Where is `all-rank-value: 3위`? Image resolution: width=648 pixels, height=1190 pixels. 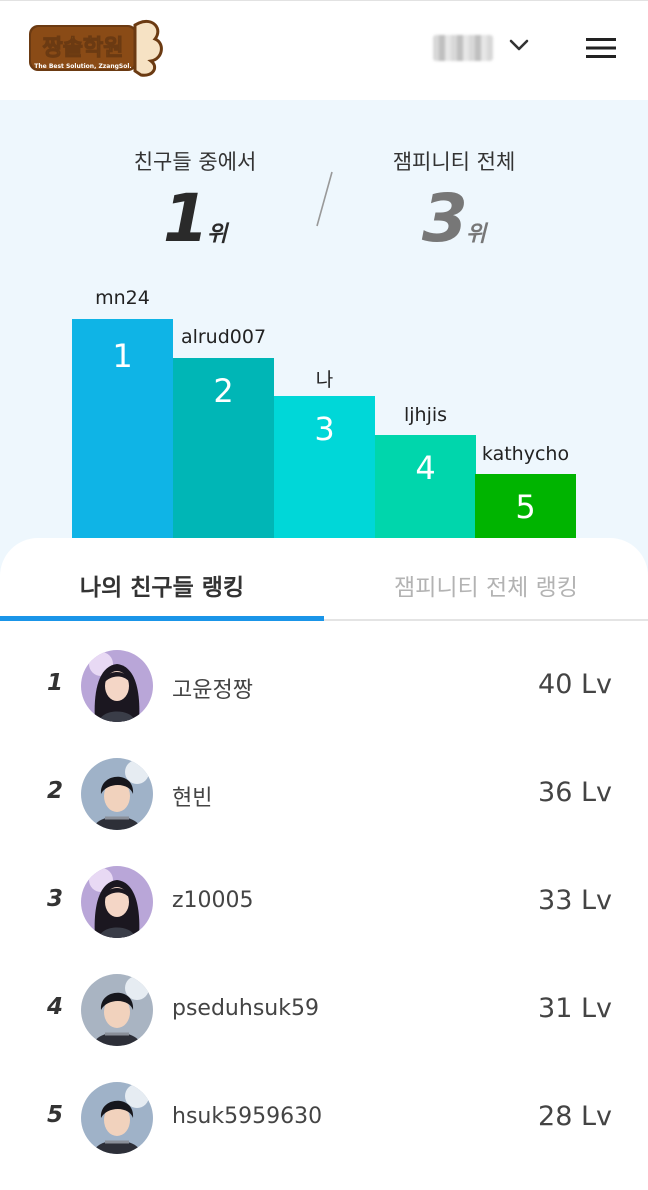
all-rank-value: 3위 is located at coordinates (454, 218).